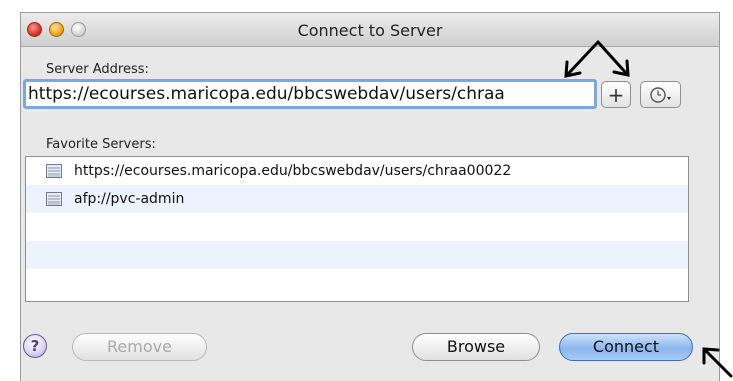 The image size is (733, 381). What do you see at coordinates (626, 347) in the screenshot?
I see `connect-button: Connect` at bounding box center [626, 347].